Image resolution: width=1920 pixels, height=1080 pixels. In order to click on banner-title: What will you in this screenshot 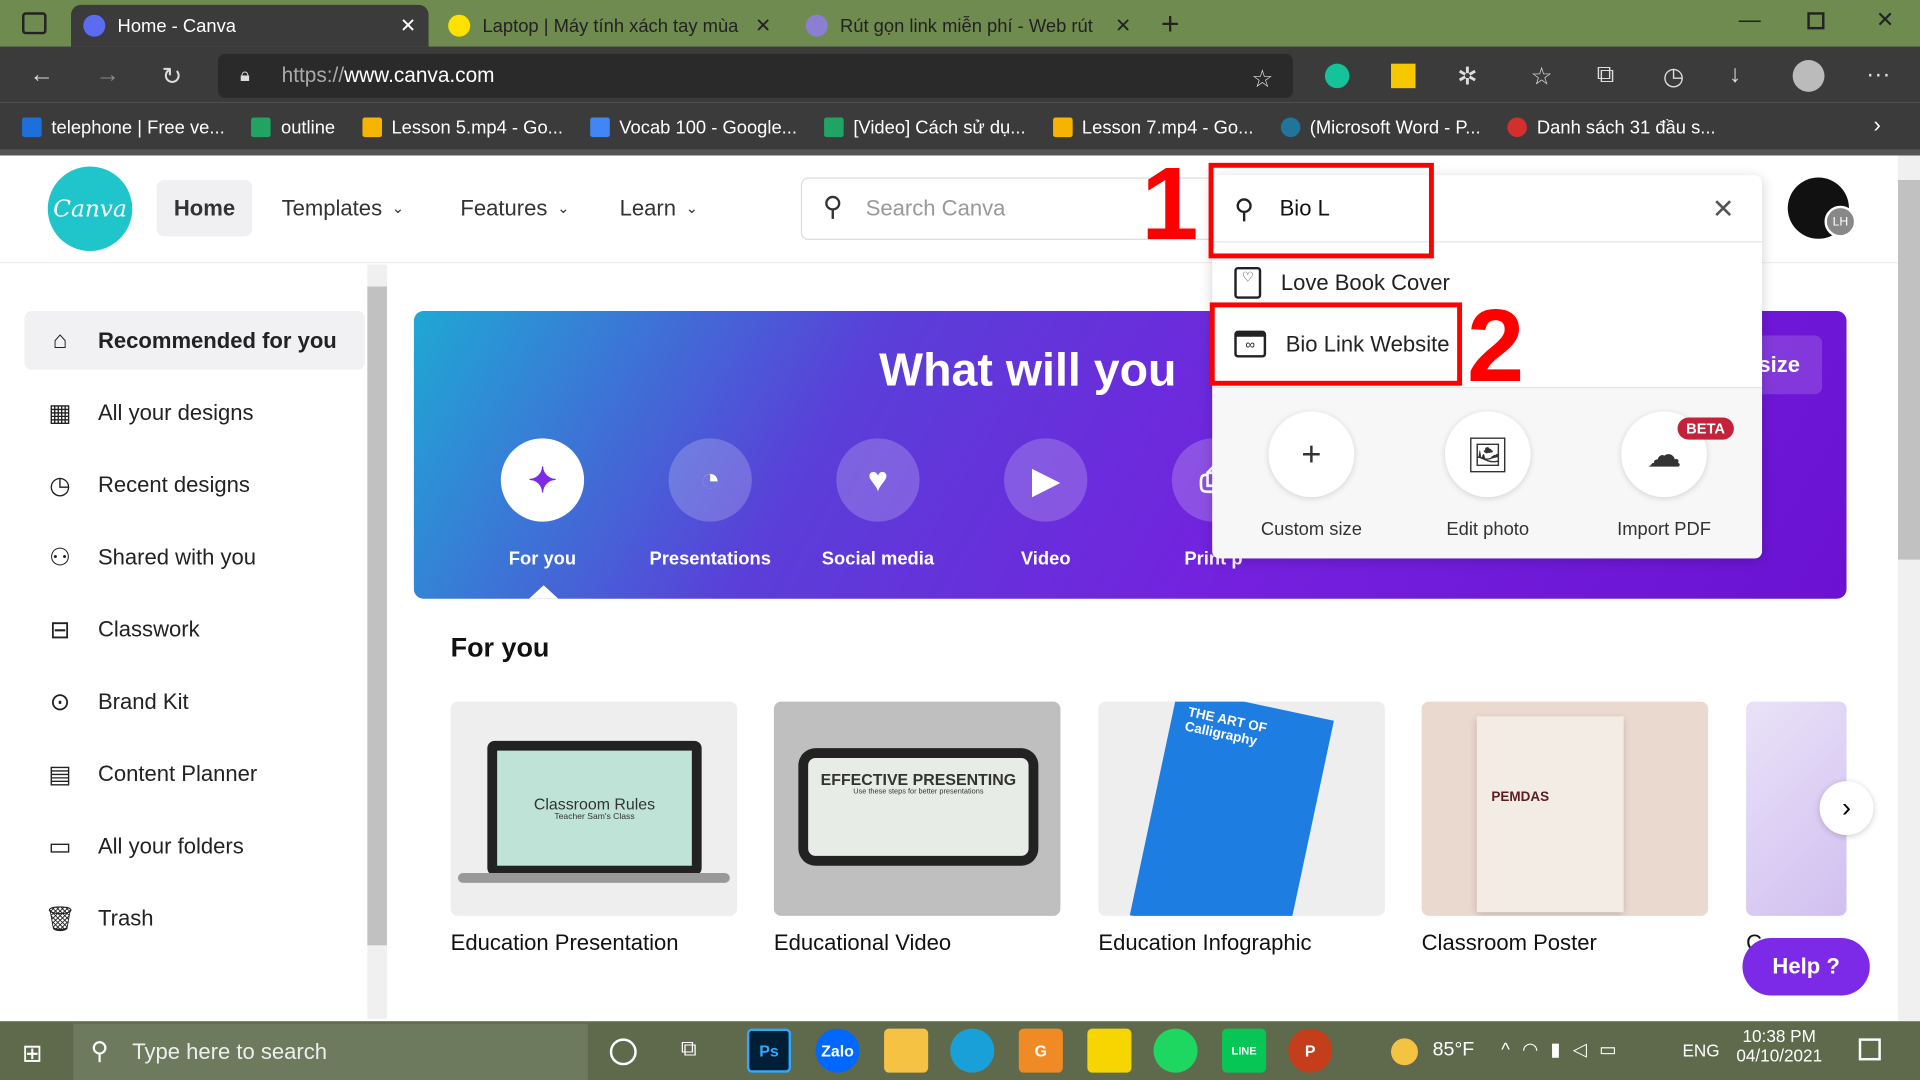, I will do `click(1028, 371)`.